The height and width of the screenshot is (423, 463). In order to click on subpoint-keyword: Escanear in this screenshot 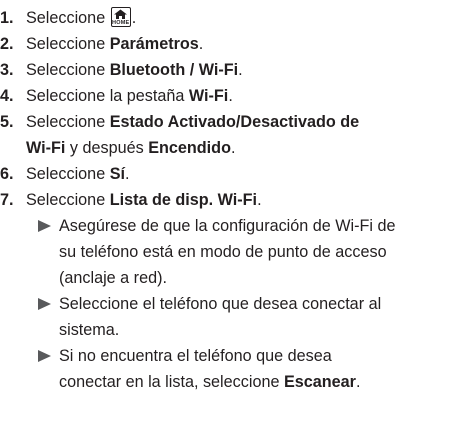, I will do `click(319, 382)`.